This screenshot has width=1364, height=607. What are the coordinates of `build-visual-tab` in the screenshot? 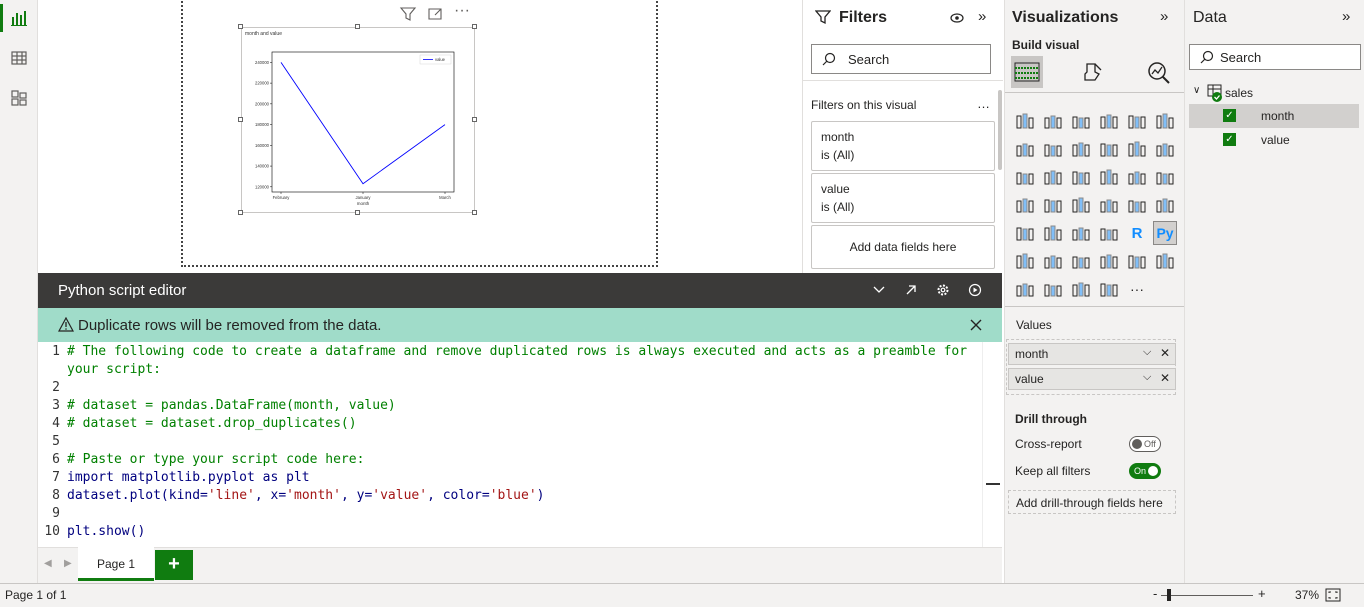 It's located at (1027, 72).